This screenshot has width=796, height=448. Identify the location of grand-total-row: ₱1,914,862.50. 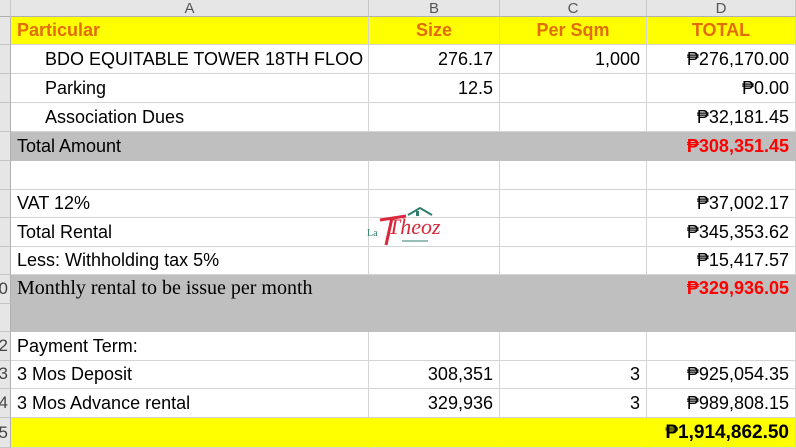
(403, 433).